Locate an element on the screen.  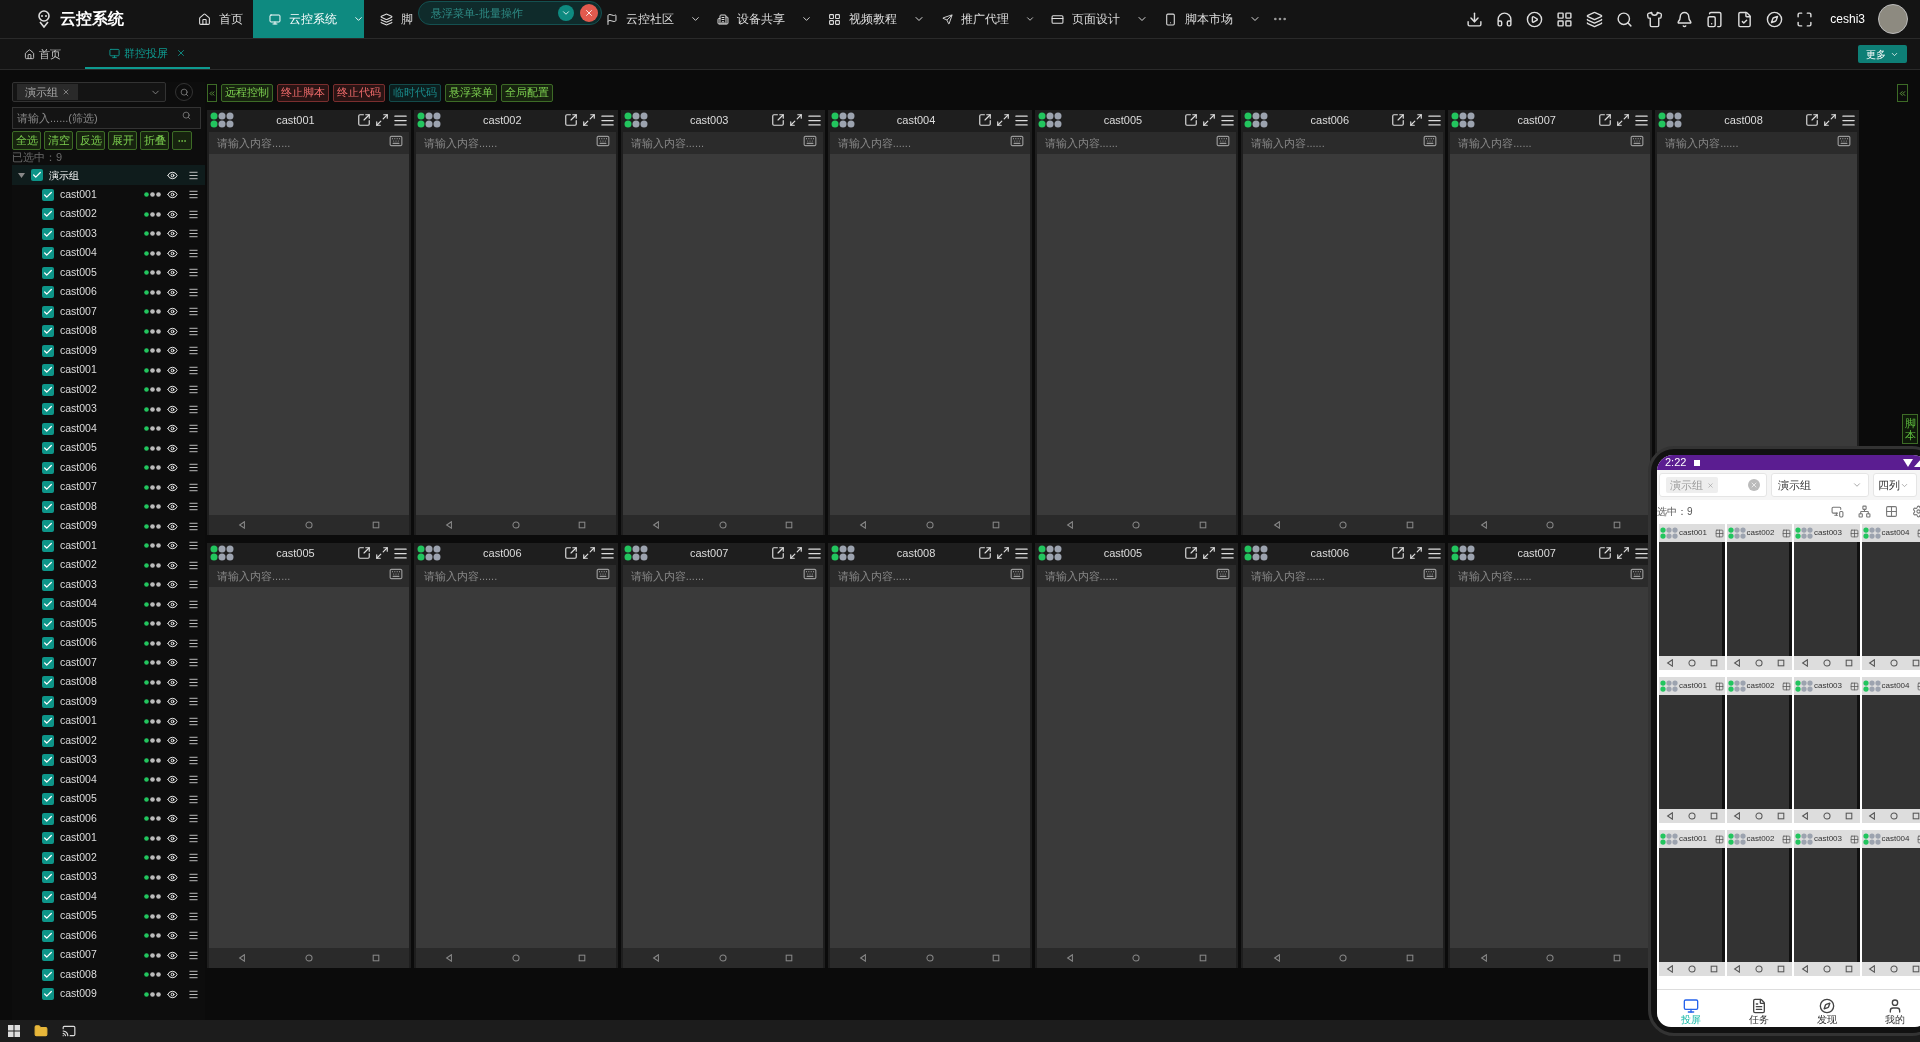
device-name: cast003 is located at coordinates (709, 120).